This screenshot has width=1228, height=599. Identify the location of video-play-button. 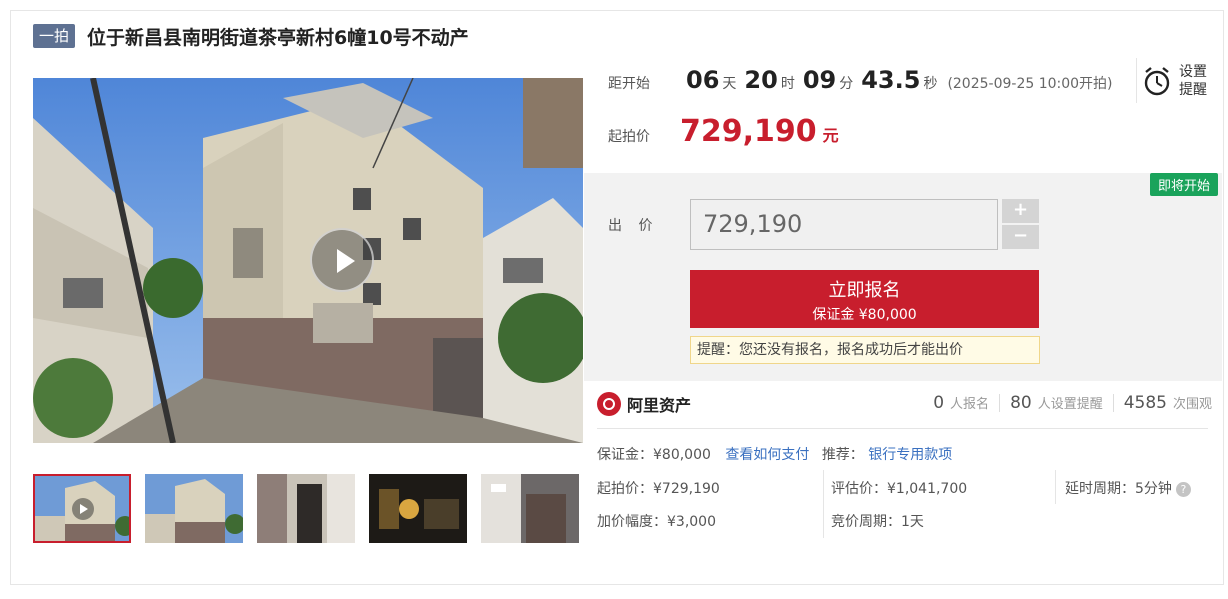
(342, 260).